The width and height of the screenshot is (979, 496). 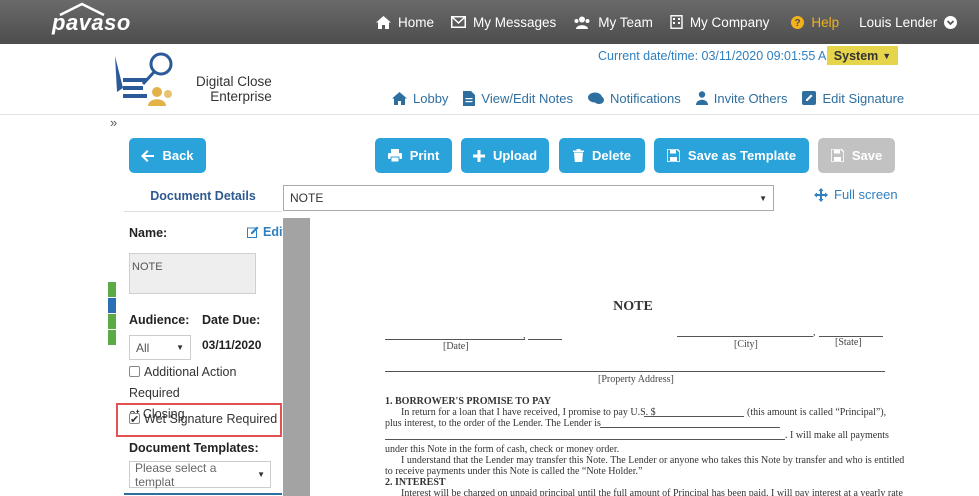 I want to click on tab-document-details: Document Details, so click(x=203, y=196).